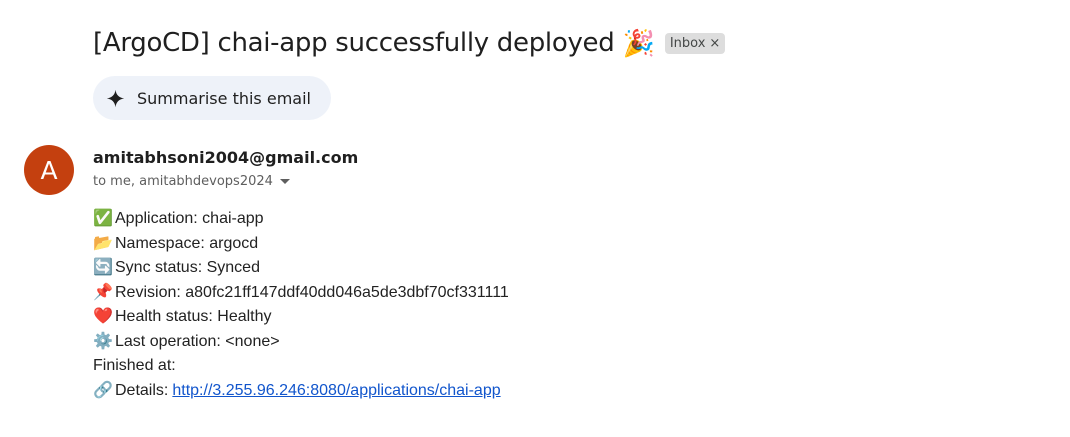 The width and height of the screenshot is (1070, 437). I want to click on sync-icon: 🔄, so click(103, 268).